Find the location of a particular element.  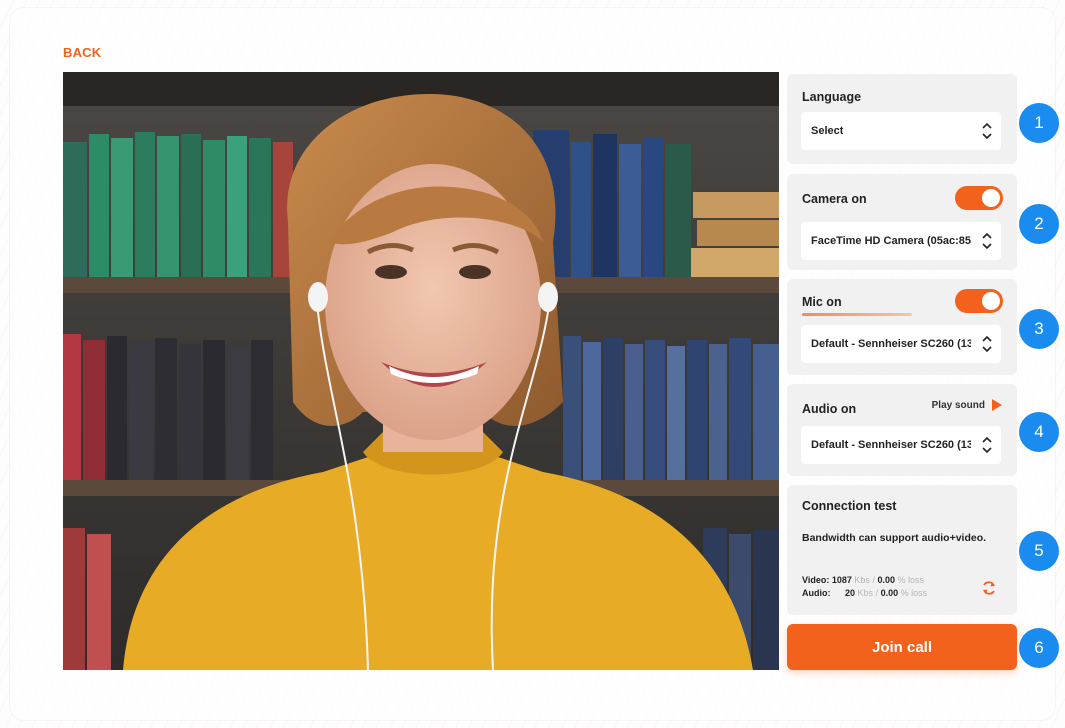

audio-kbs-value: 20 is located at coordinates (850, 593).